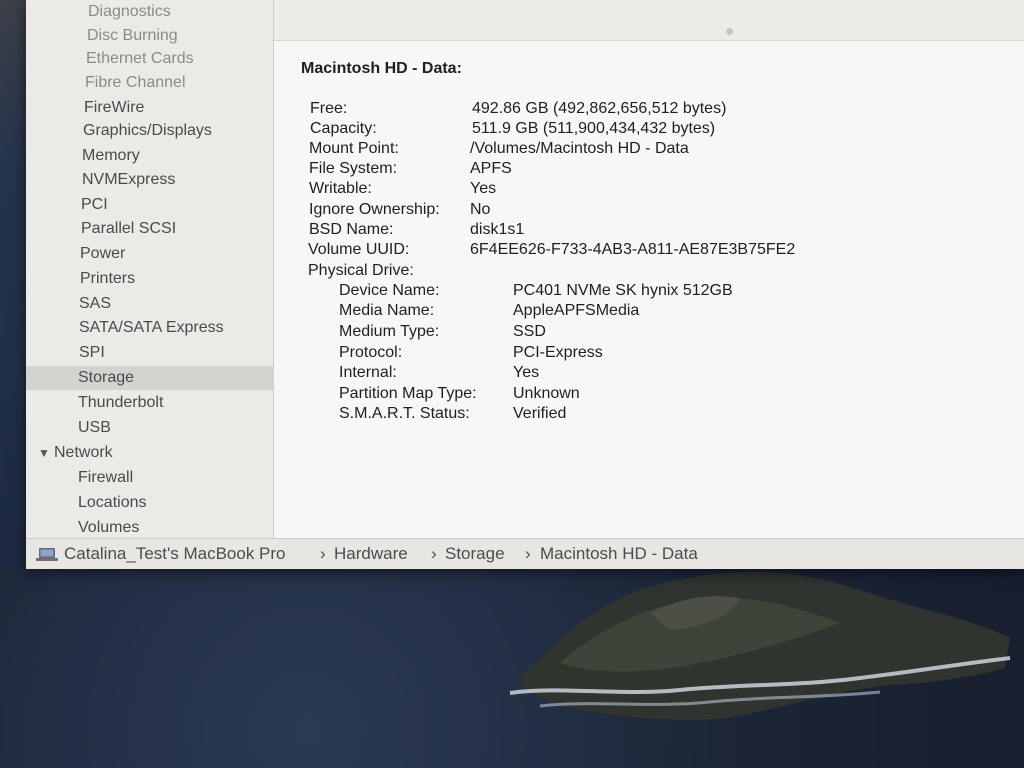 This screenshot has width=1024, height=768. What do you see at coordinates (129, 179) in the screenshot?
I see `sidebar-item-label: NVMExpress` at bounding box center [129, 179].